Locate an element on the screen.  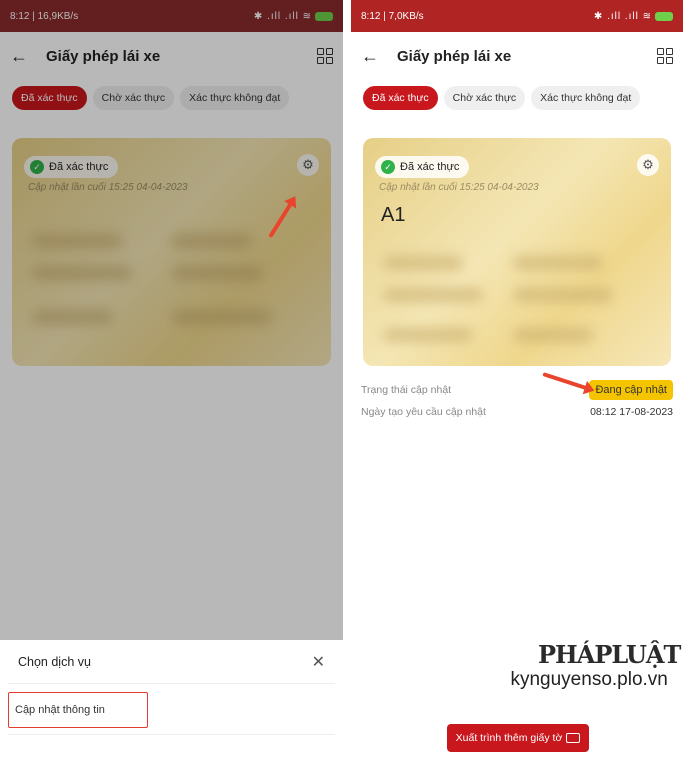
last-updated-text: Cập nhật lần cuối 15:25 04-04-2023 is located at coordinates (459, 187).